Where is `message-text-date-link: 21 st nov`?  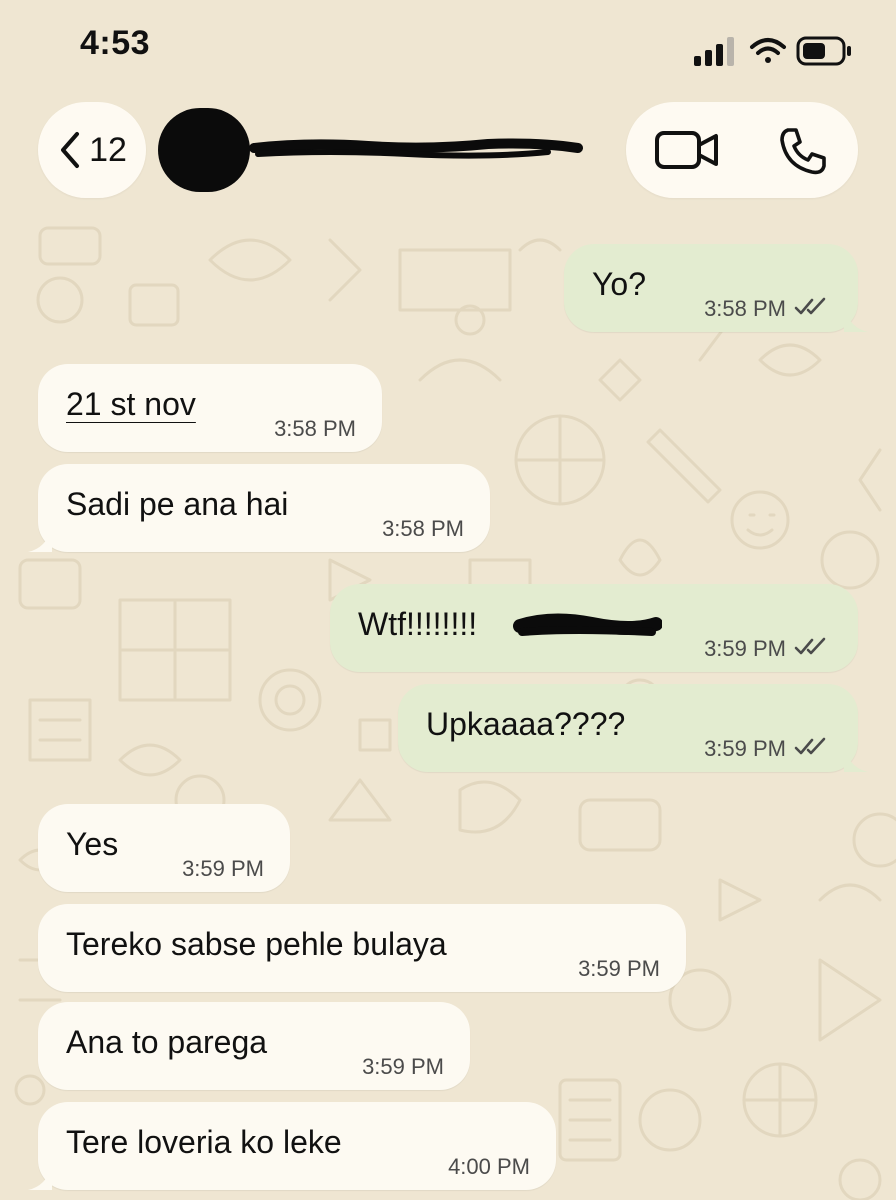
message-text-date-link: 21 st nov is located at coordinates (131, 404).